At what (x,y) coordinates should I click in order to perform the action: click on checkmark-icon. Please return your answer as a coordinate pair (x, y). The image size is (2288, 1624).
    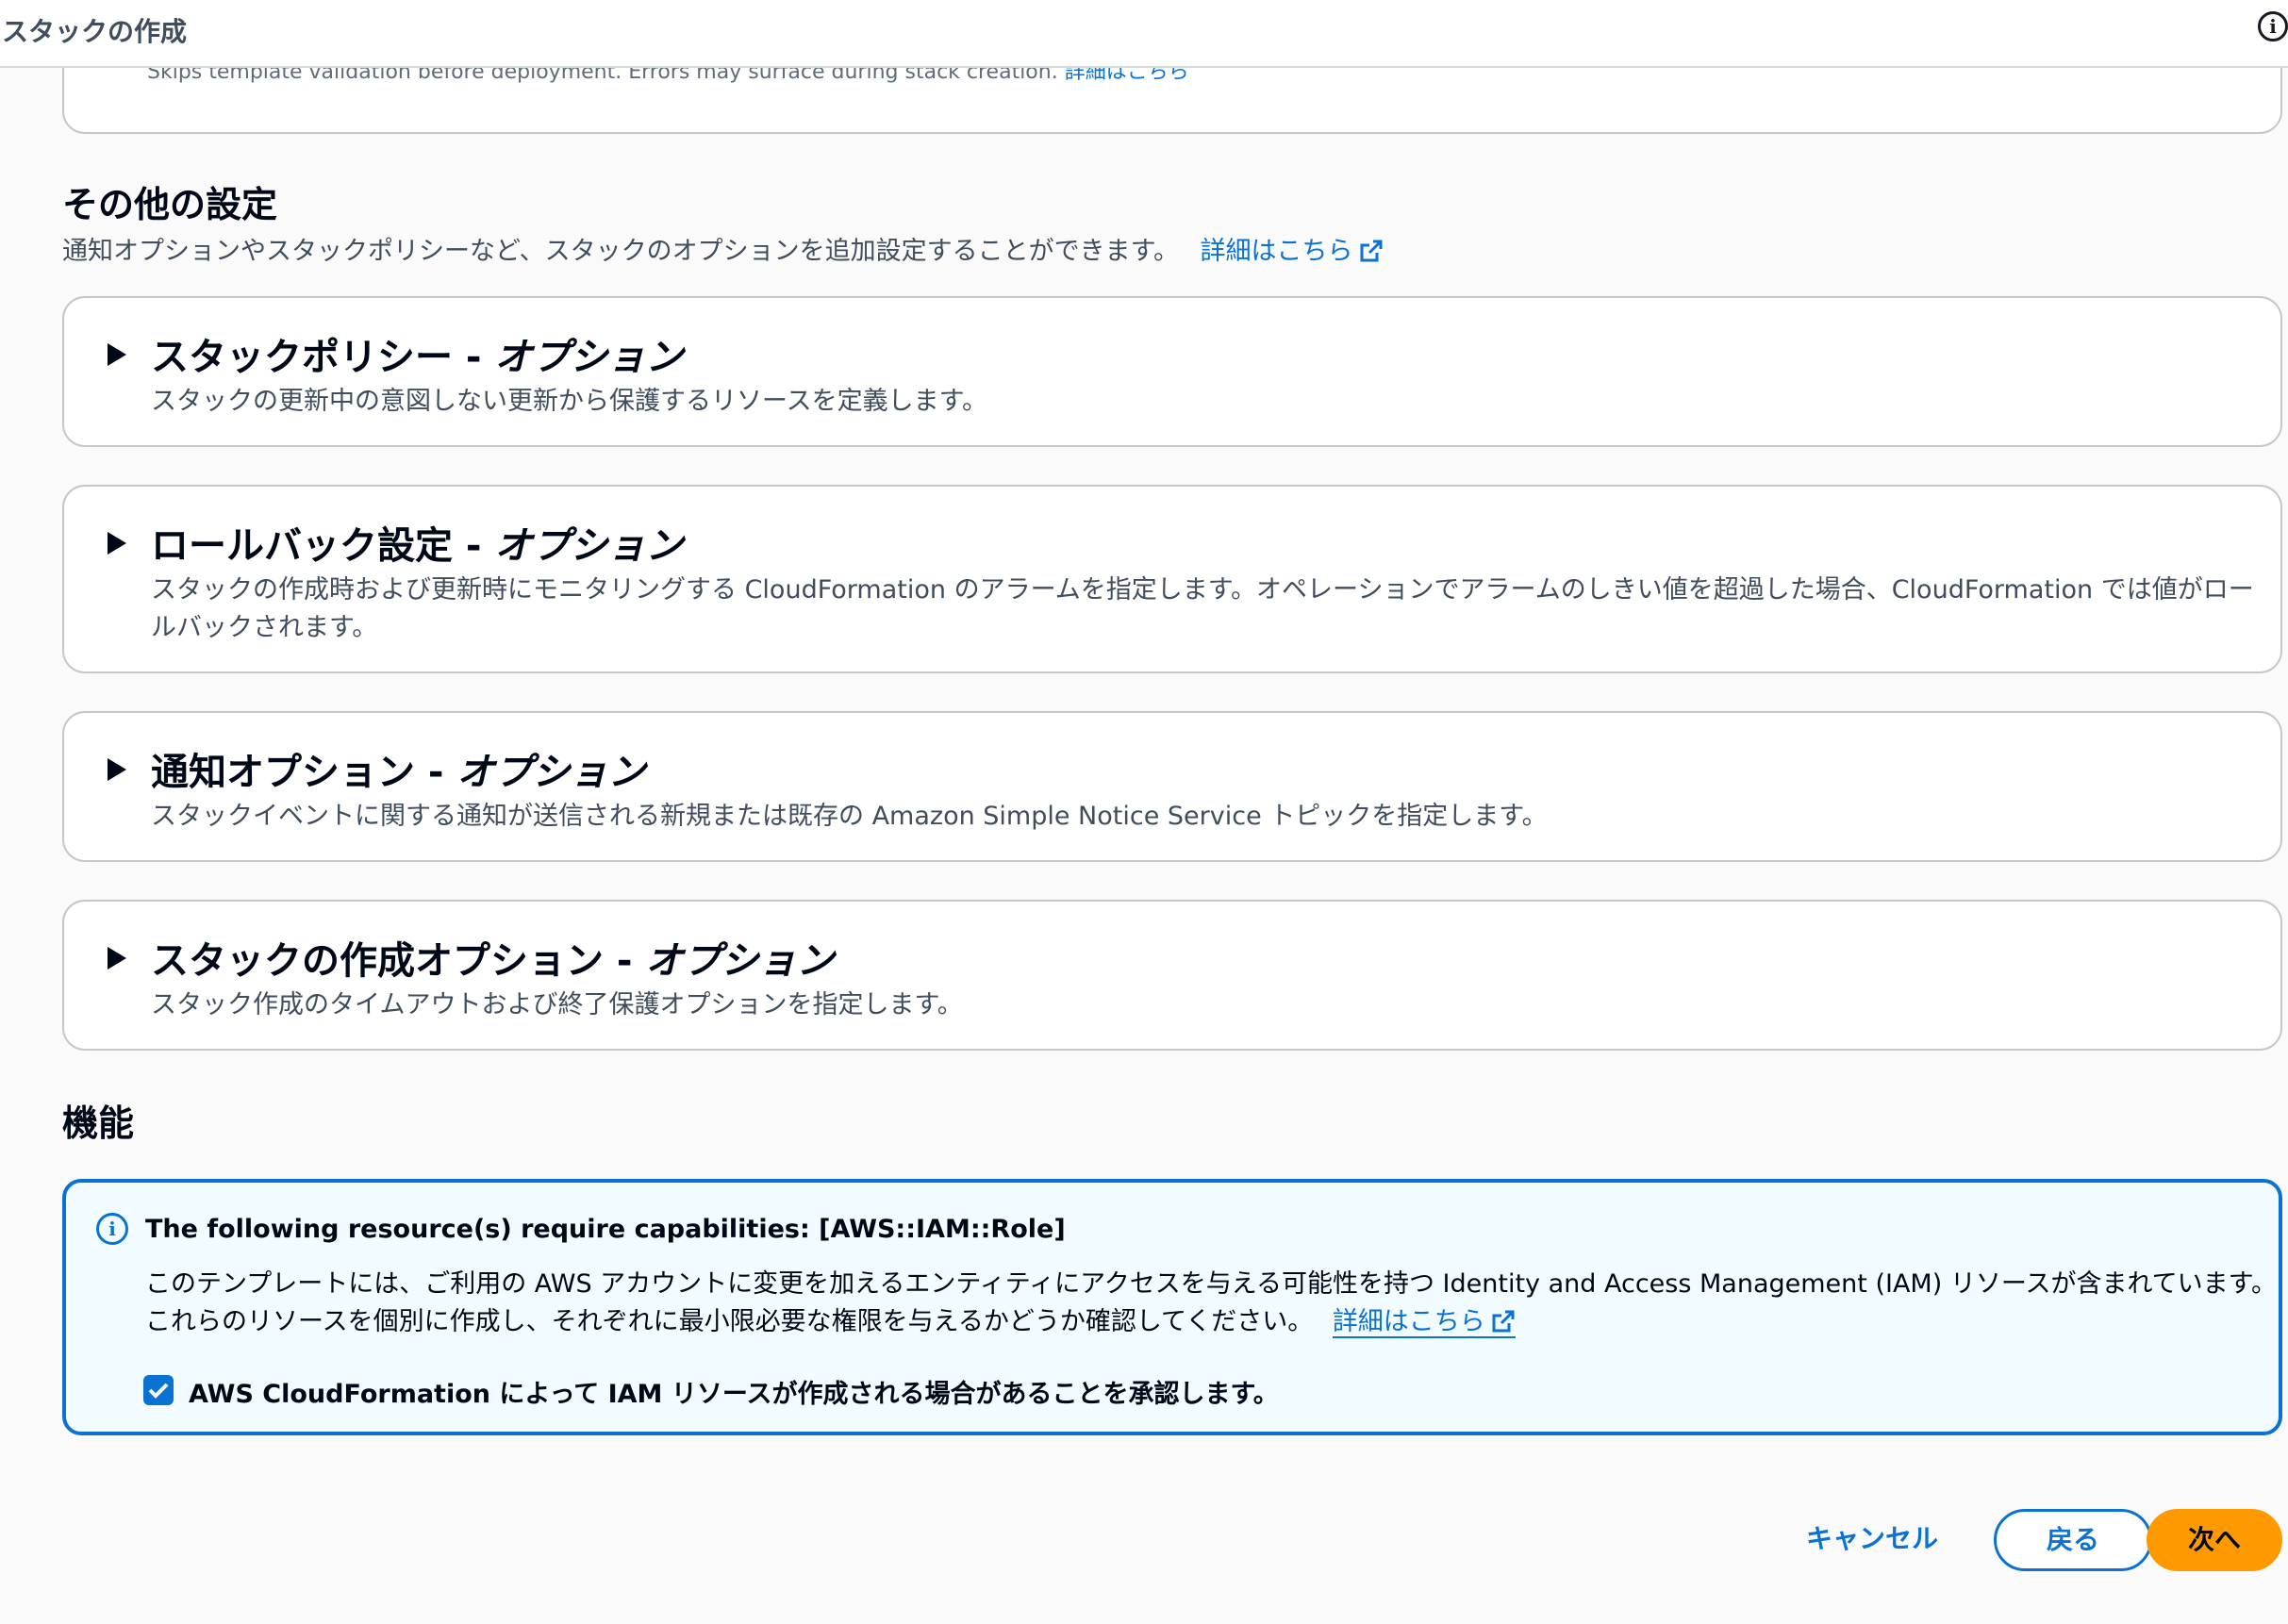
    Looking at the image, I should click on (158, 1391).